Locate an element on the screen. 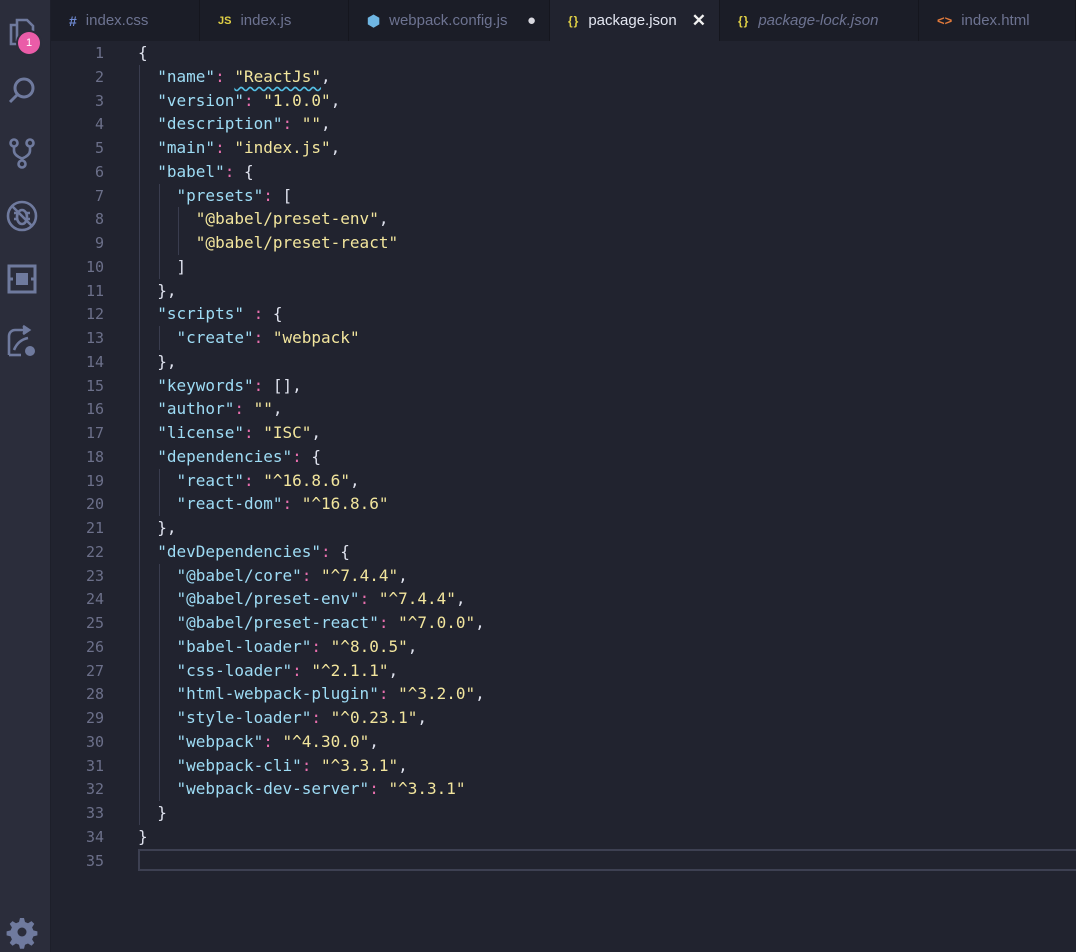 This screenshot has height=952, width=1076. line-number: 21 is located at coordinates (94, 528).